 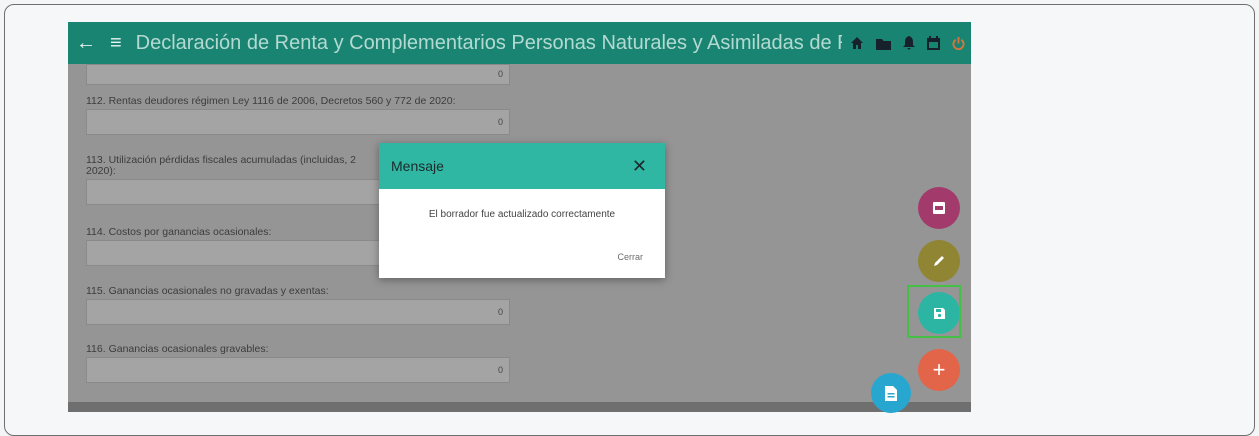 What do you see at coordinates (298, 122) in the screenshot?
I see `form-field-112: 0` at bounding box center [298, 122].